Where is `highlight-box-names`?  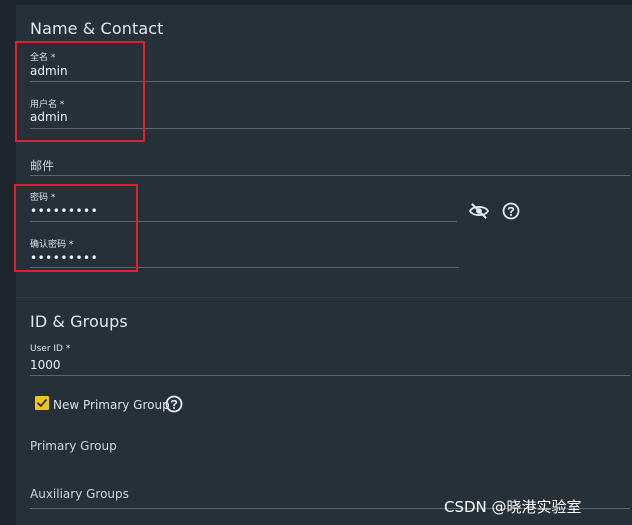 highlight-box-names is located at coordinates (80, 91).